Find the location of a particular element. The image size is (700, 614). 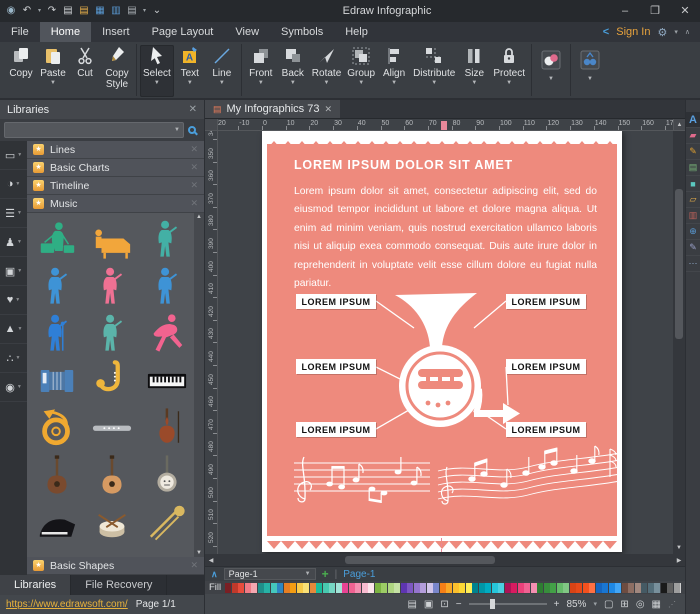

library-row-music: ★ Music ✕ is located at coordinates (115, 203).